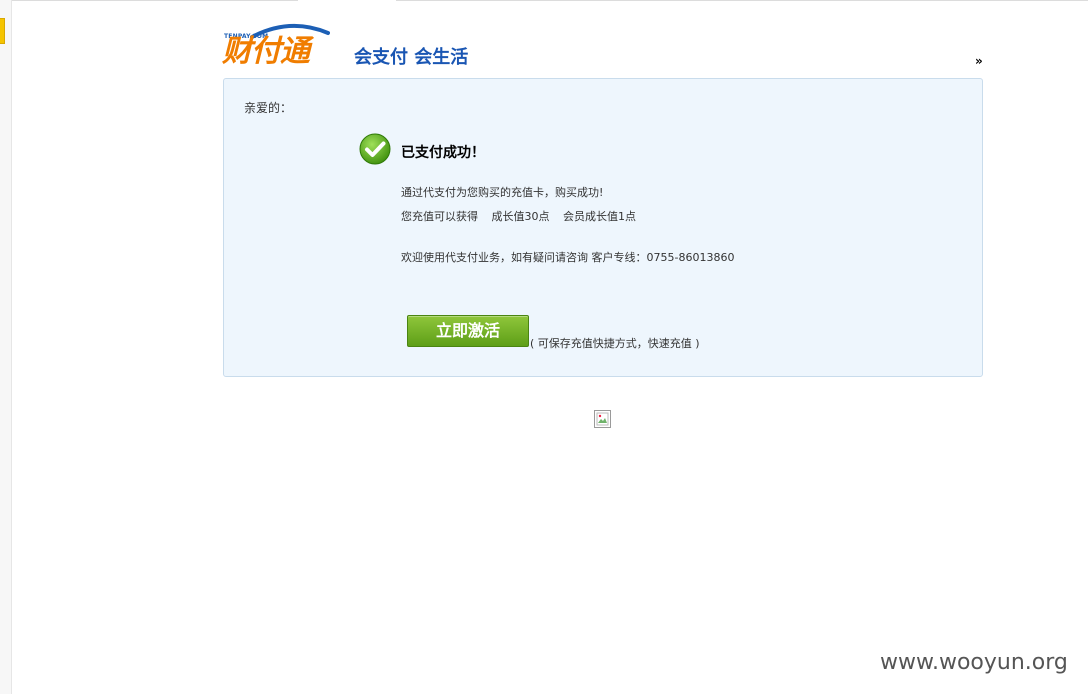 This screenshot has height=694, width=1088. I want to click on logo-wordmark: 财付通, so click(266, 51).